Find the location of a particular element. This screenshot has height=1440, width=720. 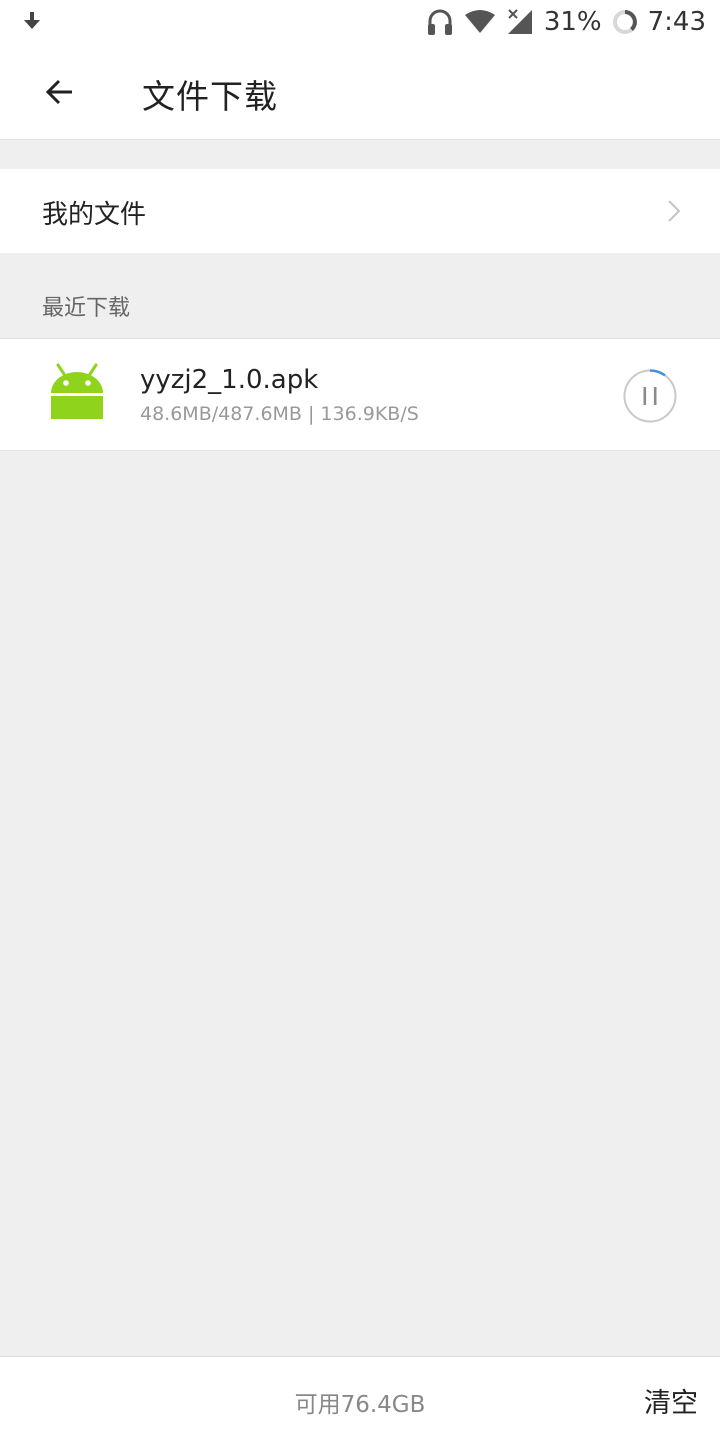

bottom-bar: 可用76.4GB 清空 is located at coordinates (360, 1398).